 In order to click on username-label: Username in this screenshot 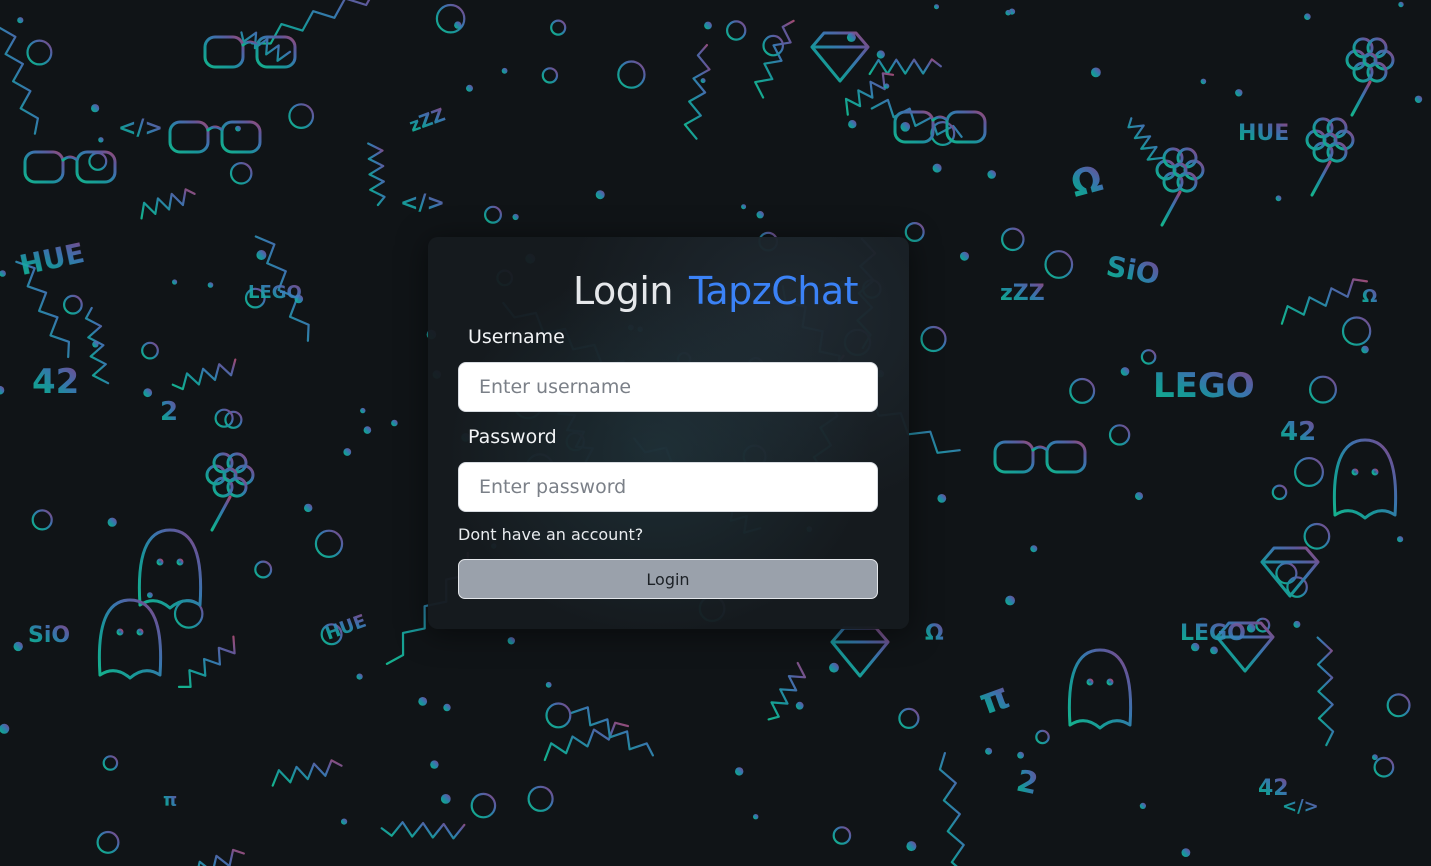, I will do `click(516, 337)`.